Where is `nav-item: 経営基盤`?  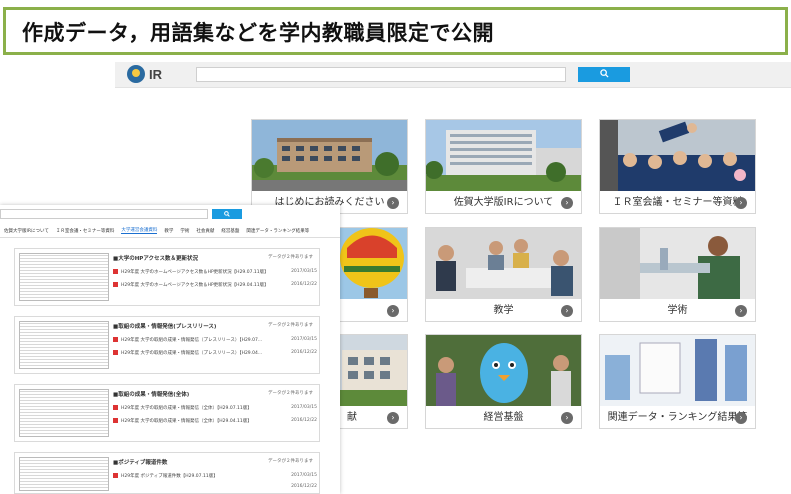 nav-item: 経営基盤 is located at coordinates (230, 231).